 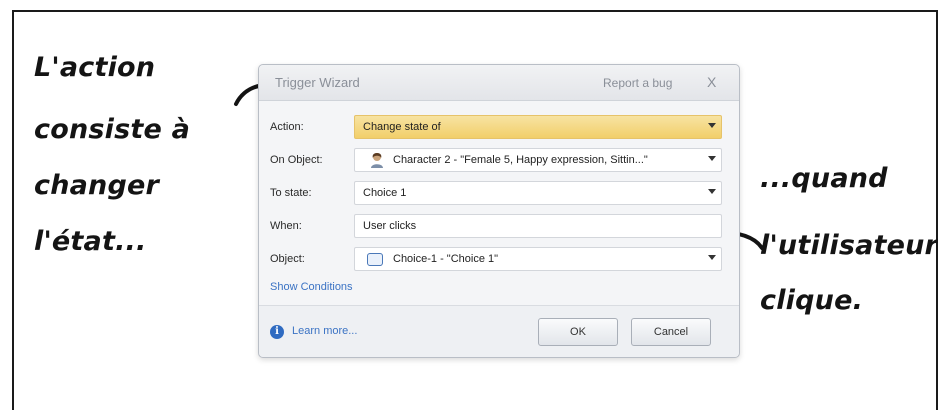 I want to click on when-label: When:, so click(x=286, y=226).